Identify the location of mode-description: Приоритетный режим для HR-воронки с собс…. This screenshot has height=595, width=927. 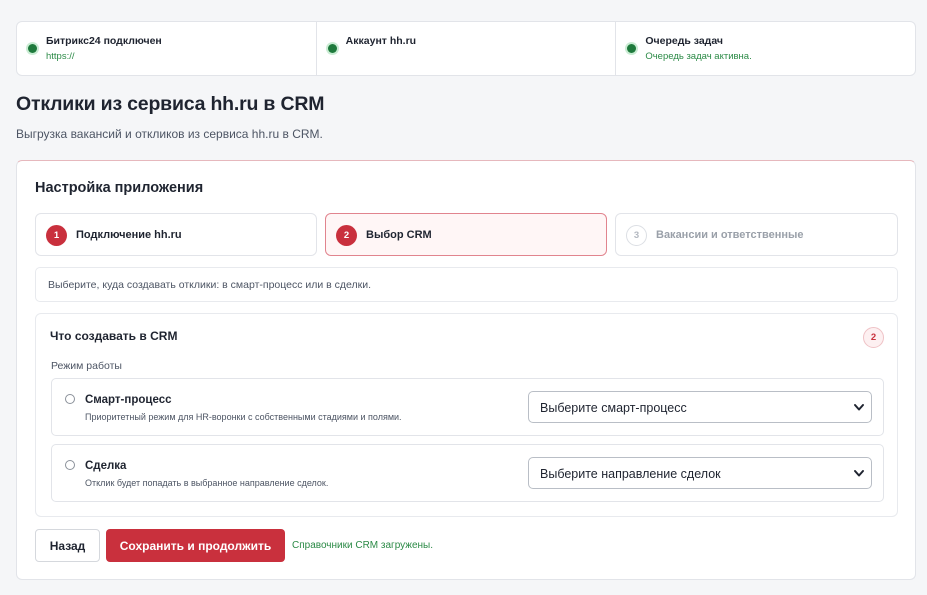
(243, 417).